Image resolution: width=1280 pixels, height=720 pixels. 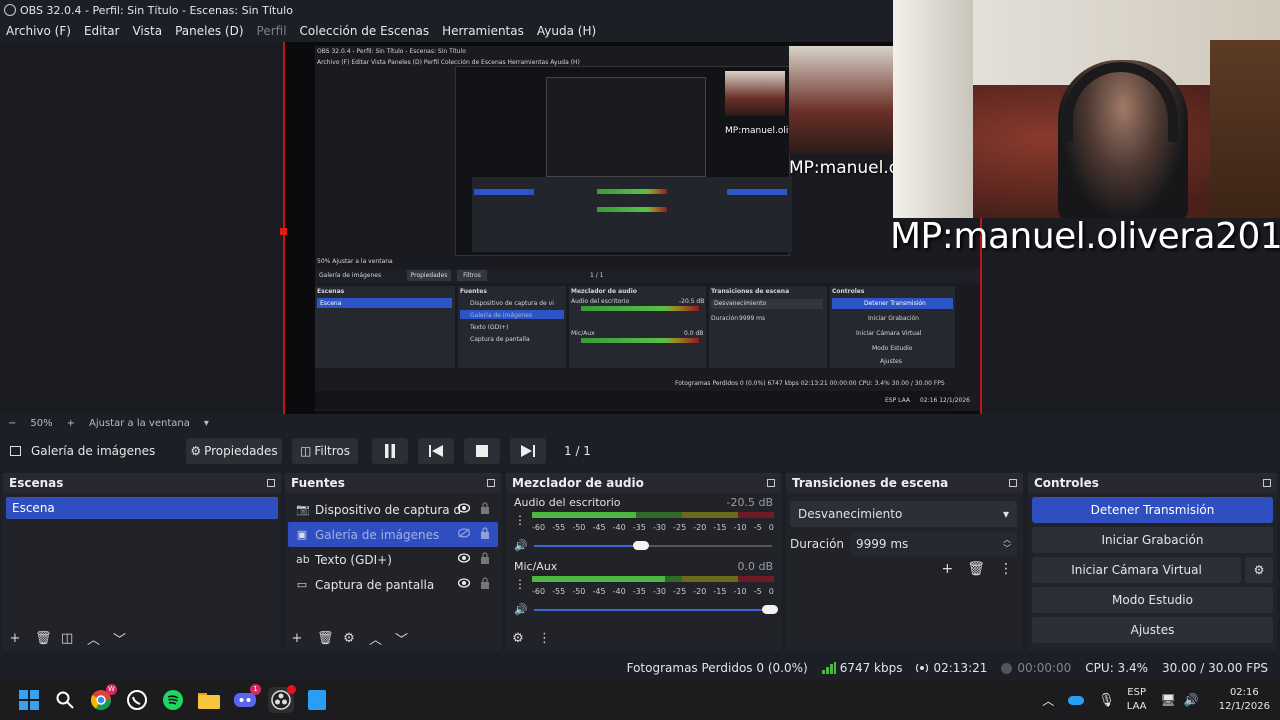 I want to click on zoom-out-button: −, so click(x=12, y=423).